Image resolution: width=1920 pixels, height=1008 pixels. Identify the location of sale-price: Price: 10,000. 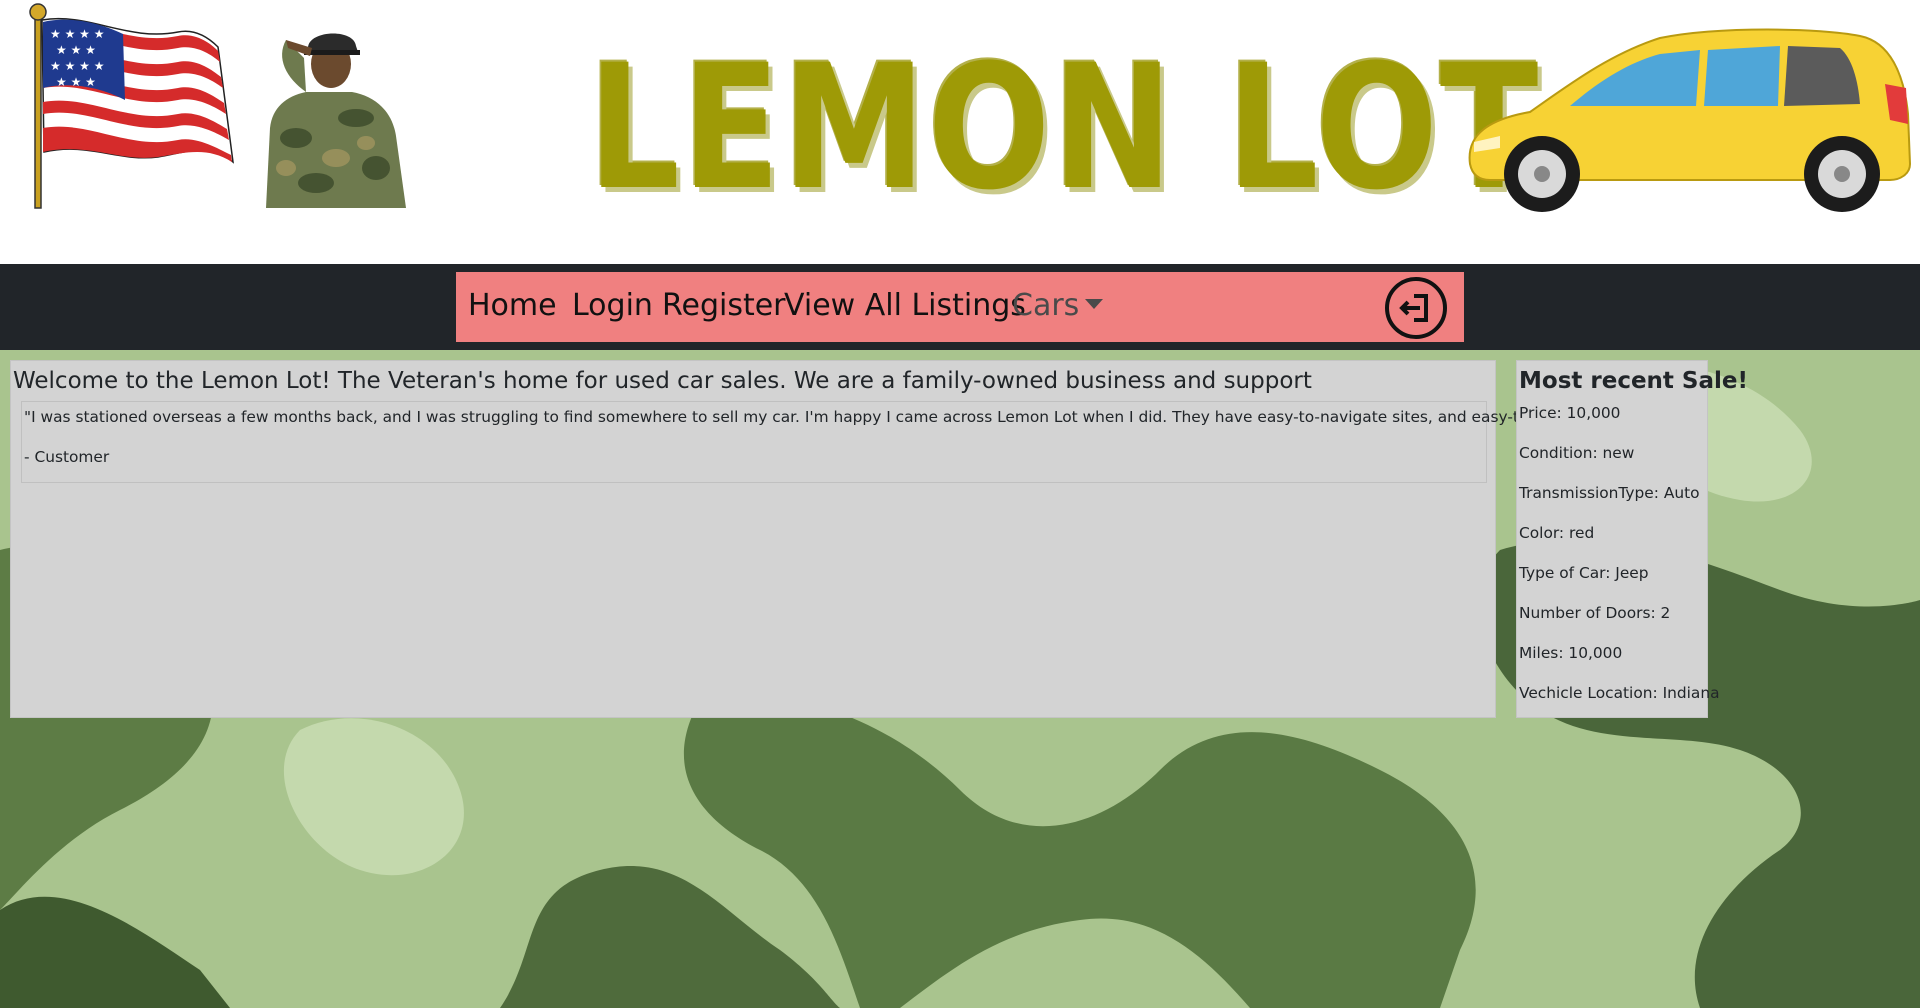
(1570, 413).